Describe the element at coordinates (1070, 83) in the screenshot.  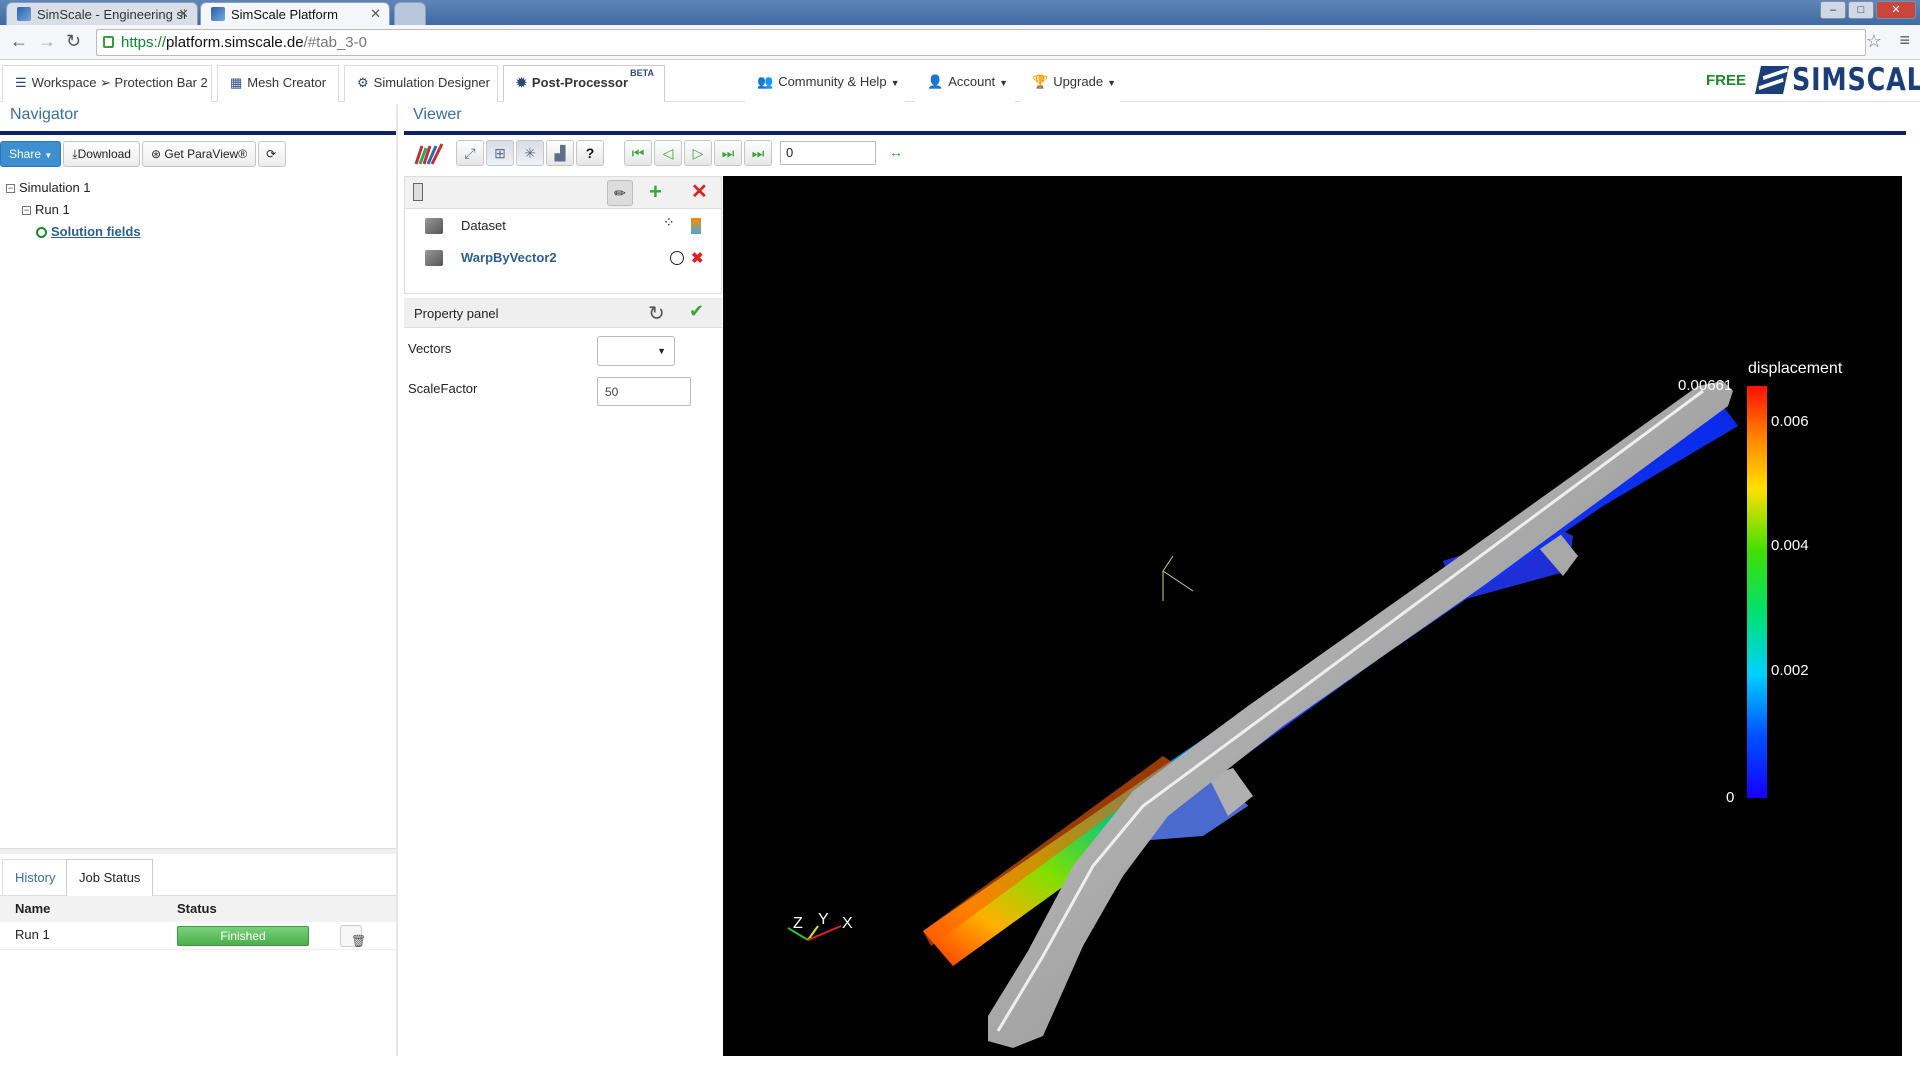
I see `menu-upgrade: 🏆 Upgrade ▼` at that location.